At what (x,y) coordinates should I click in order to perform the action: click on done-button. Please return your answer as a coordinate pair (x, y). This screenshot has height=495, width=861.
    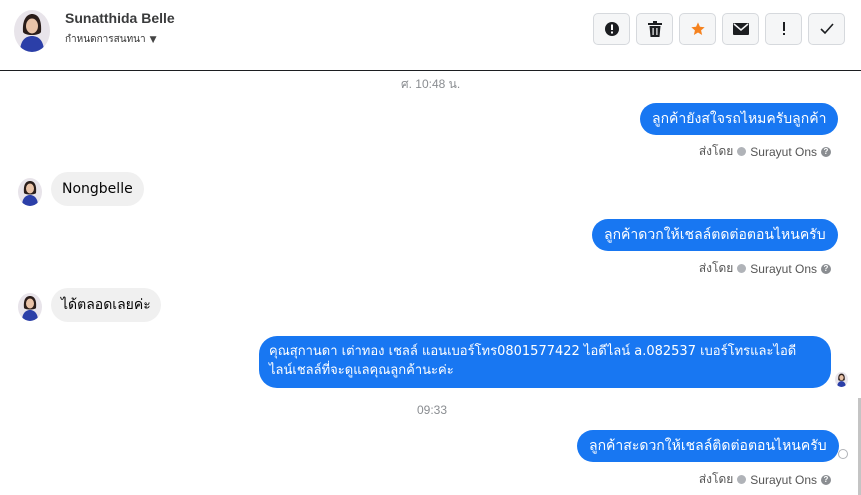
    Looking at the image, I should click on (826, 29).